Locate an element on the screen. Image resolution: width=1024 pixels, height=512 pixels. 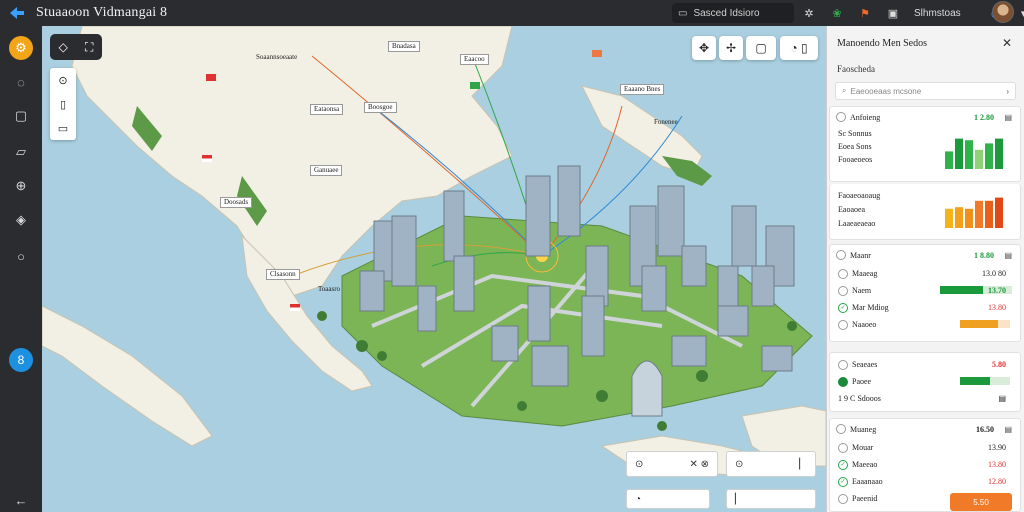
list-item: Mouar 13.90 is located at coordinates (925, 447).